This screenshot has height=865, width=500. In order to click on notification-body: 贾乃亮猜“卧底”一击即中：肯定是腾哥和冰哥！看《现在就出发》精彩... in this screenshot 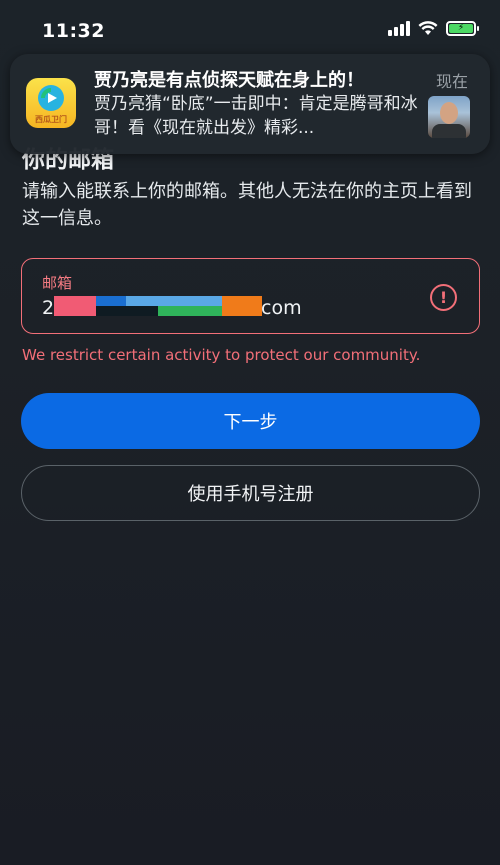, I will do `click(256, 116)`.